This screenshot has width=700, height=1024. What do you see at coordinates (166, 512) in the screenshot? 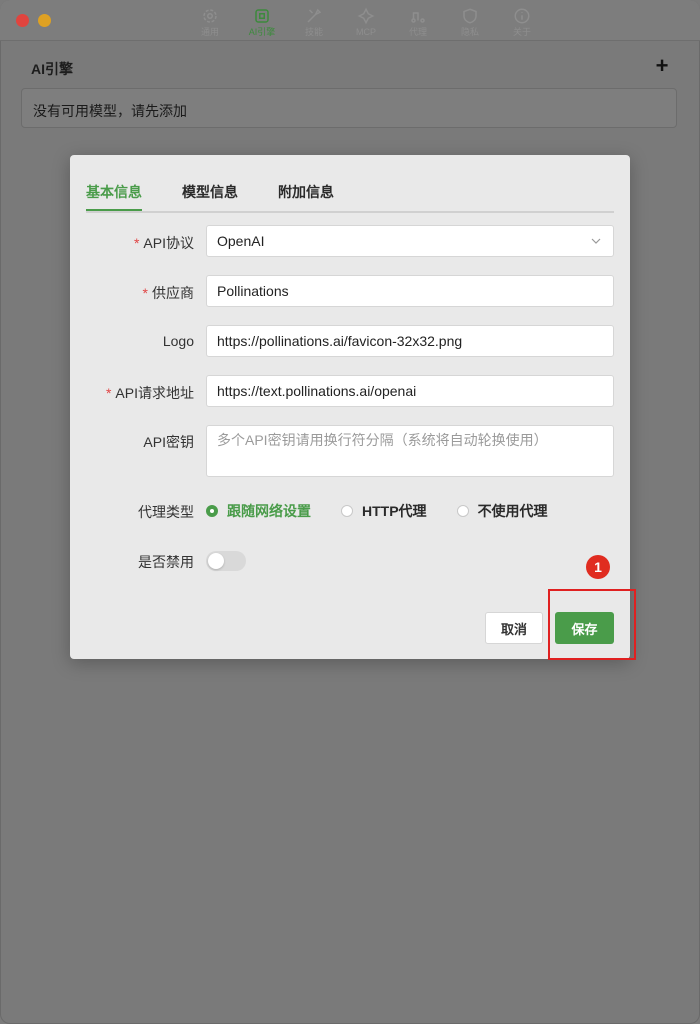
I see `proxy-type-label-text: 代理类型` at bounding box center [166, 512].